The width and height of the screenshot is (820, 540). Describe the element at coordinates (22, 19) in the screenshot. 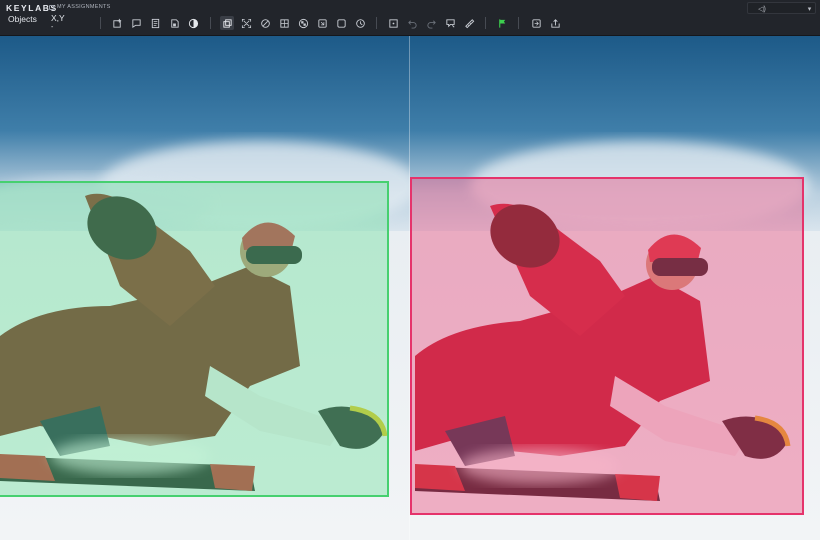

I see `tab-objects: Objects` at that location.